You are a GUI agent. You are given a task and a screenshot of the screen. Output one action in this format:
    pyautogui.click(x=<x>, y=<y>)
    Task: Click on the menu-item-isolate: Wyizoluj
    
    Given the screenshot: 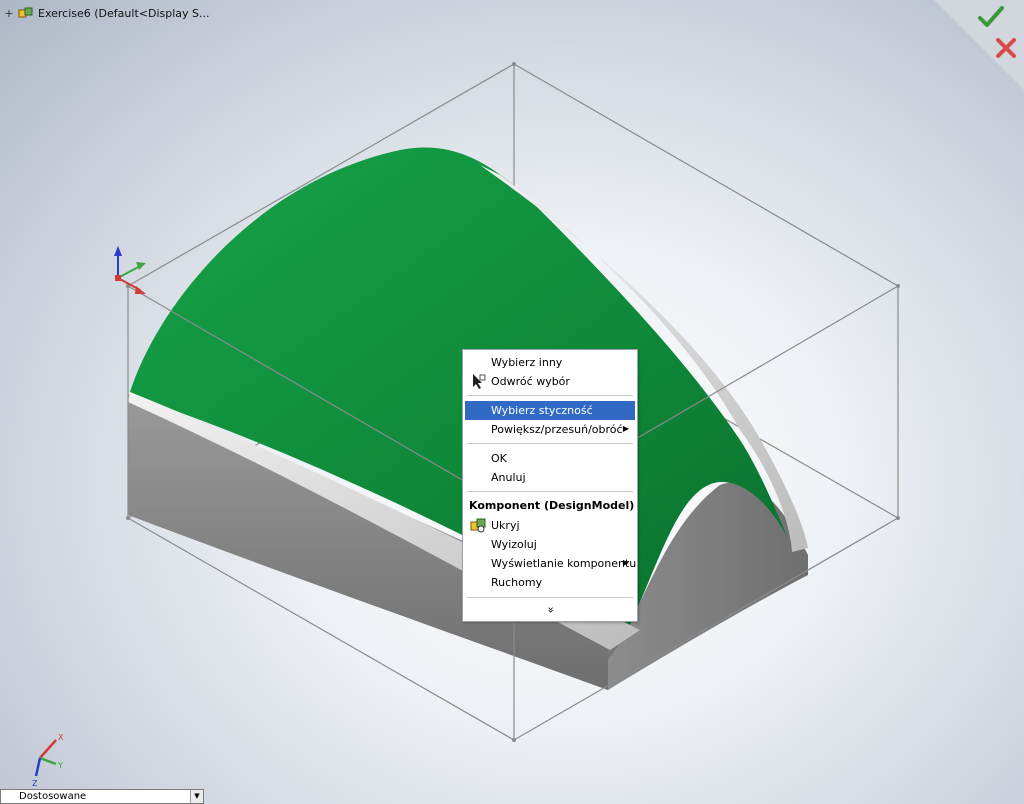 What is the action you would take?
    pyautogui.click(x=550, y=544)
    